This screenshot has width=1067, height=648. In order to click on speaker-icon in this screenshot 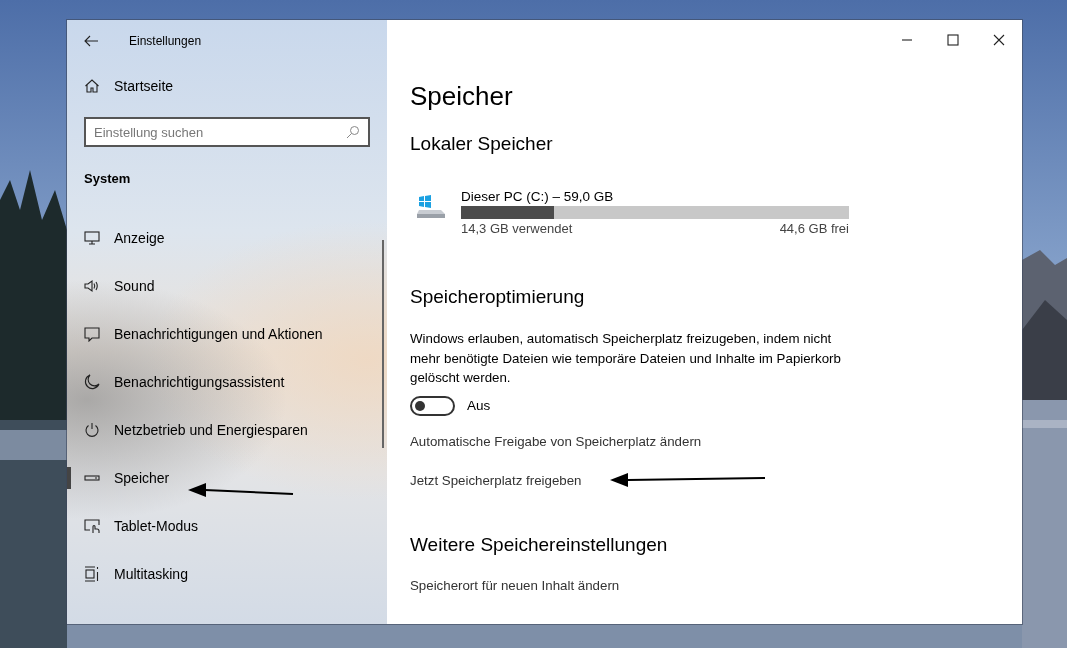, I will do `click(92, 286)`.